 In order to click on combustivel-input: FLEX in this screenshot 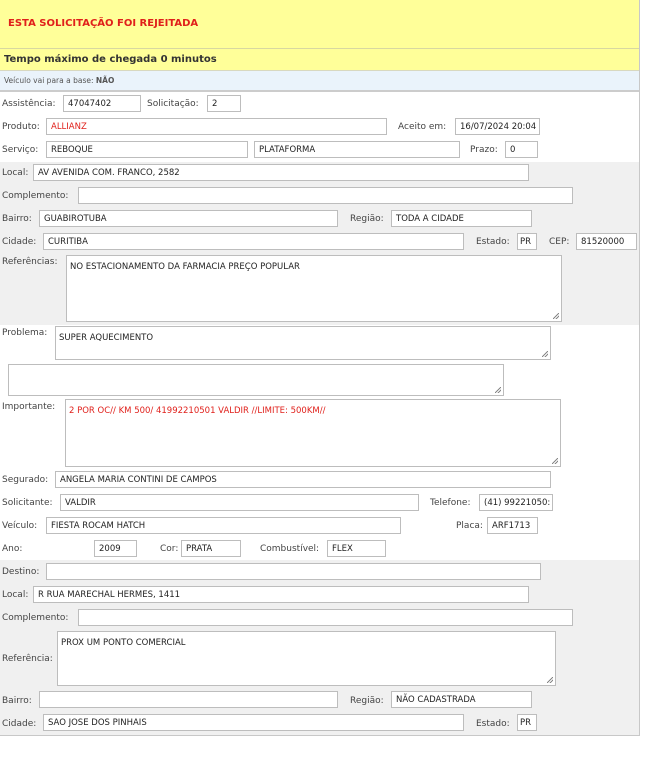, I will do `click(356, 548)`.